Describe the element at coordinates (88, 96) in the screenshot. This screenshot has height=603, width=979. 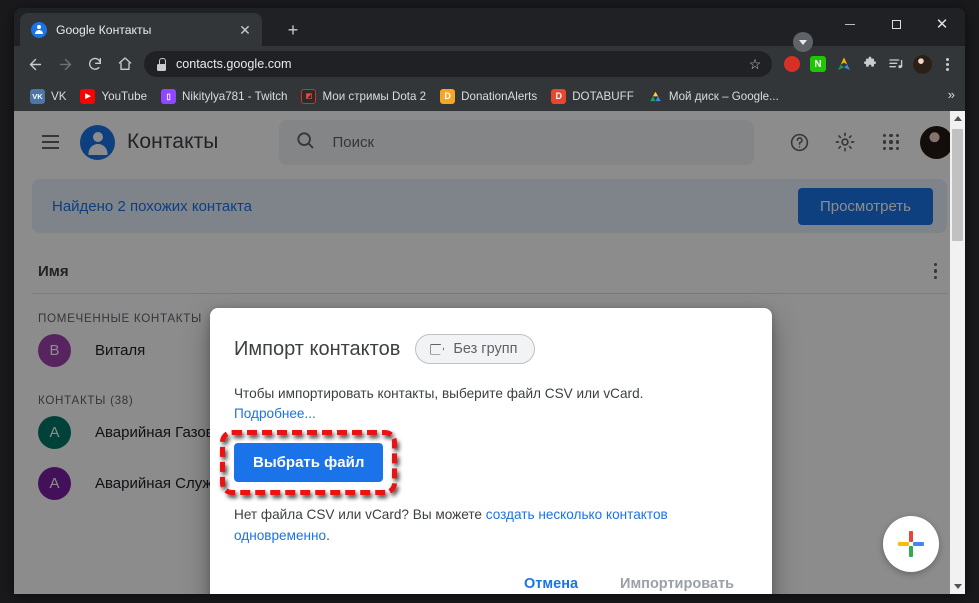
I see `youtube-icon: ▶` at that location.